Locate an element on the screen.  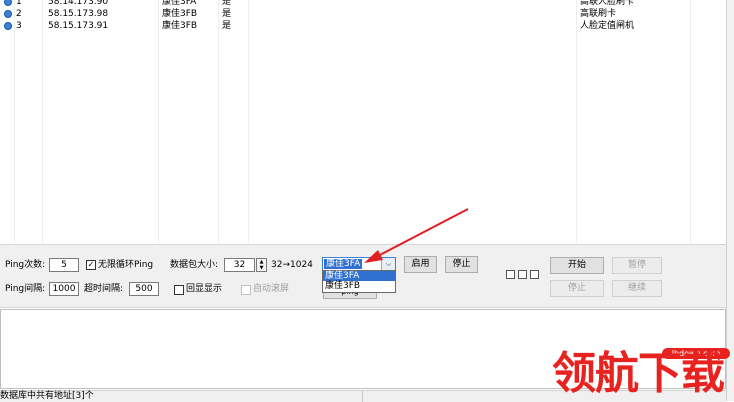
ping-interval-label: Ping间隔: is located at coordinates (25, 289).